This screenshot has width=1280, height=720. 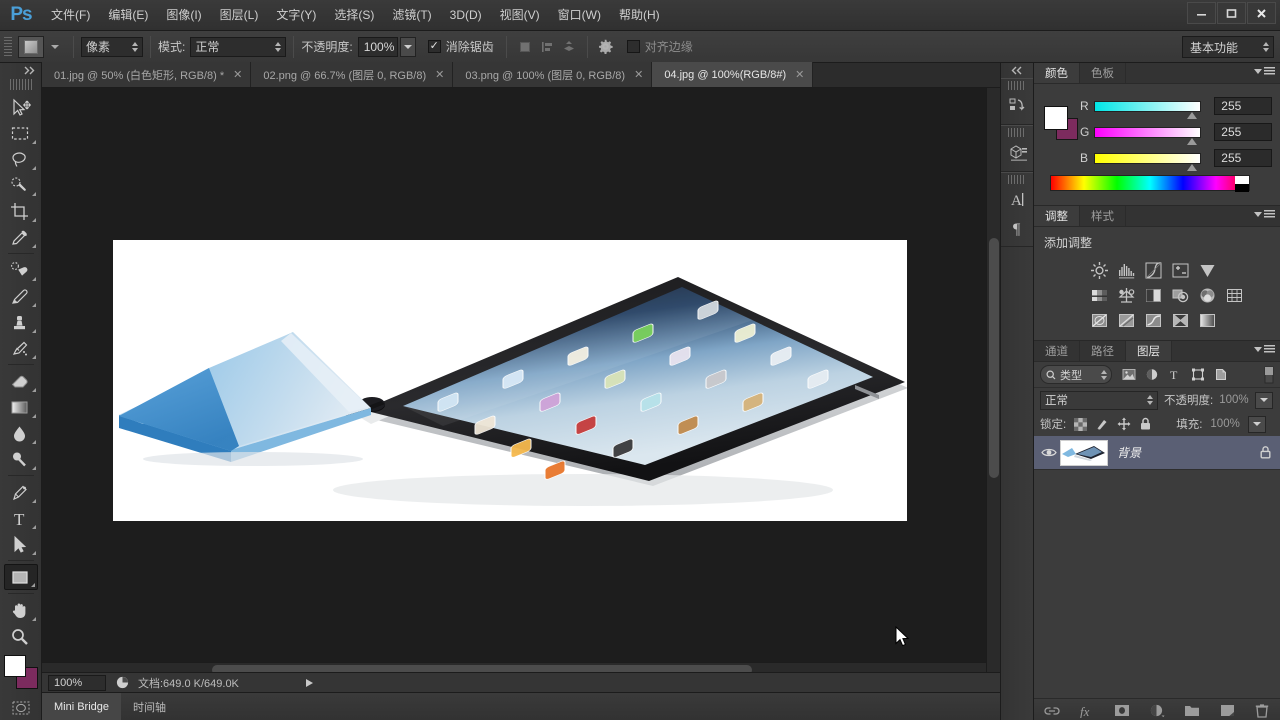 I want to click on eyedropper-tool, so click(x=21, y=237).